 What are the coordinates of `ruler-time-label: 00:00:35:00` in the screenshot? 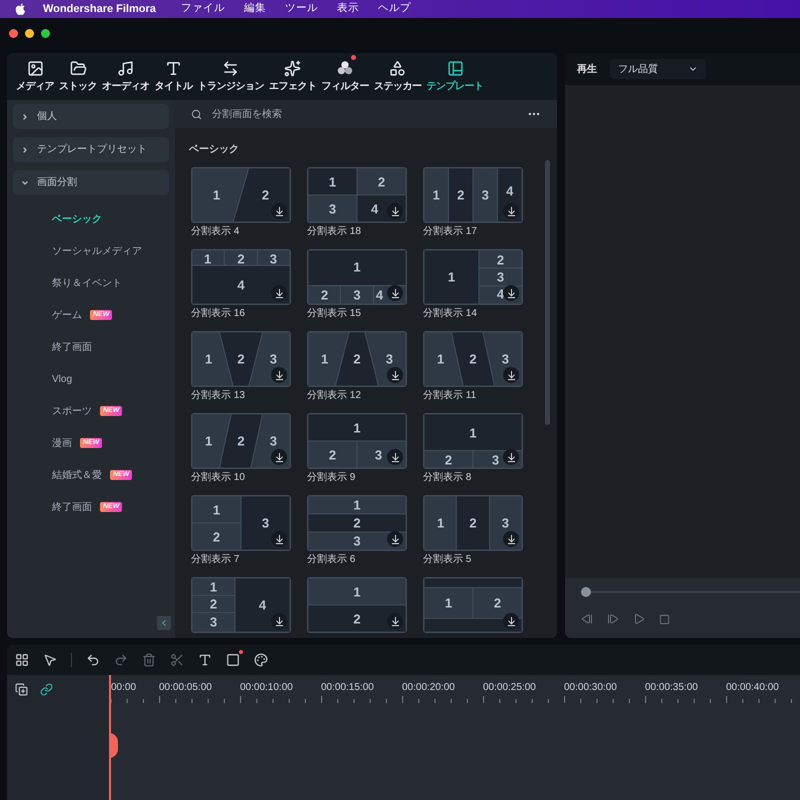 It's located at (672, 688).